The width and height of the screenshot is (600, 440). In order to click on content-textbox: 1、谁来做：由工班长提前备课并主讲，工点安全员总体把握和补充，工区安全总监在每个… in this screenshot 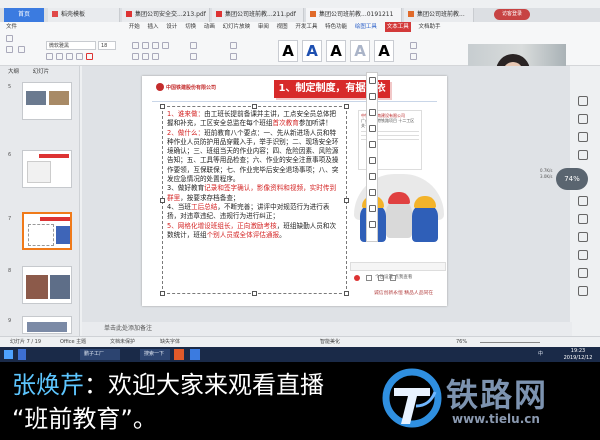, I will do `click(254, 200)`.